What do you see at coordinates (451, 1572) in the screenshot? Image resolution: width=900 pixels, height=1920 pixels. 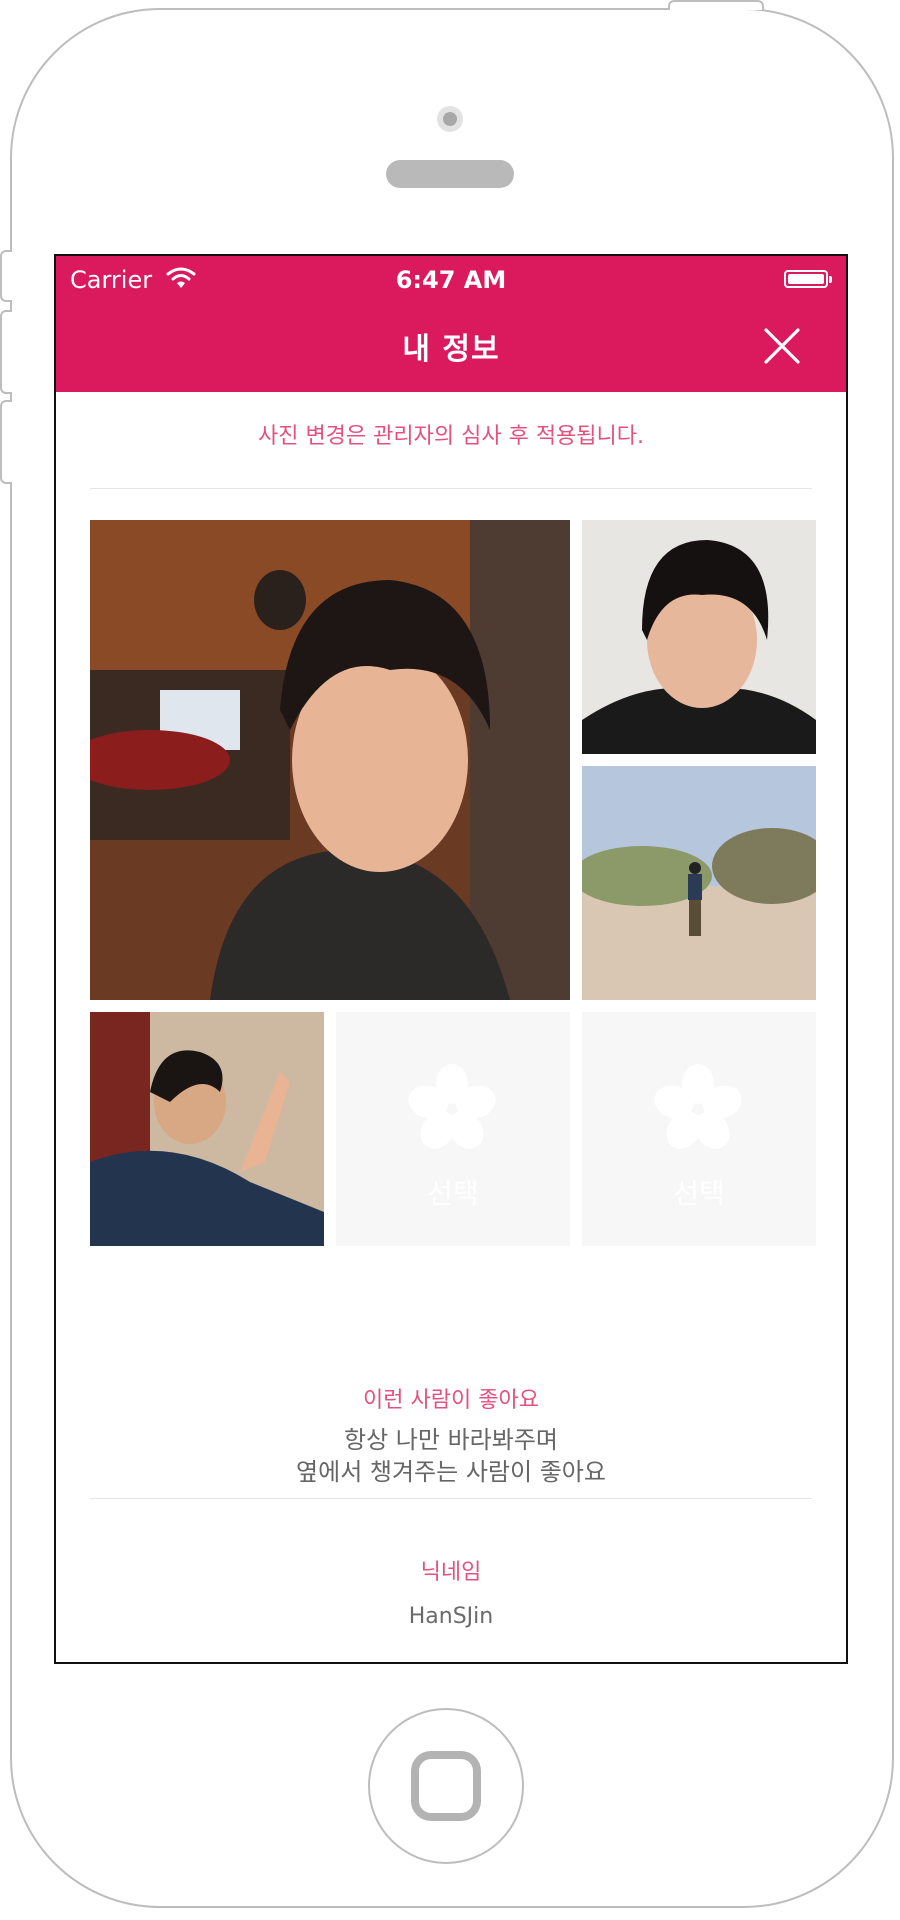 I see `nickname-label: 닉네임` at bounding box center [451, 1572].